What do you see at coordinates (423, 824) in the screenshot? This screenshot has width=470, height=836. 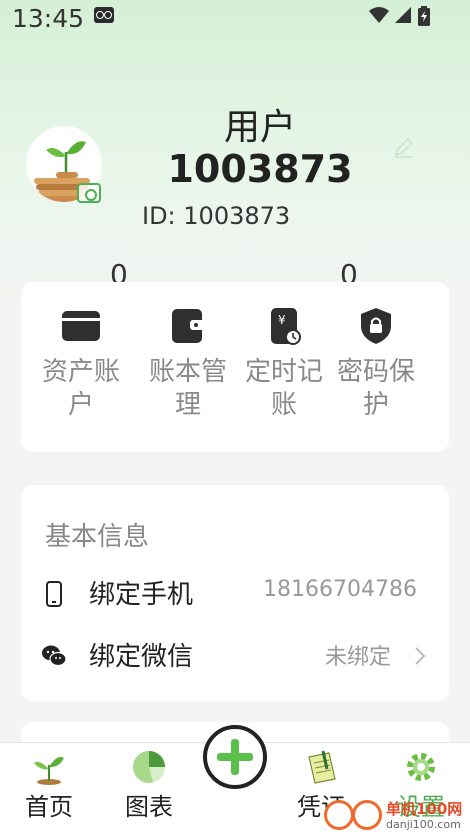 I see `watermark-url: danji100.com` at bounding box center [423, 824].